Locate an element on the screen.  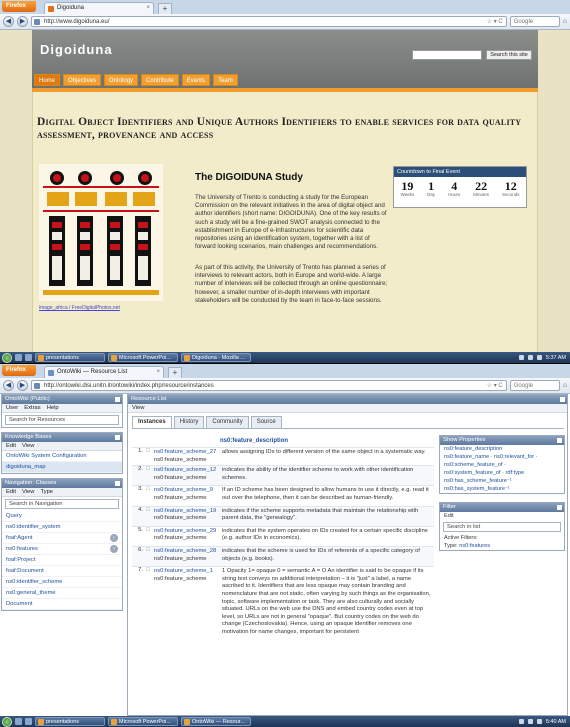
property-link: ns0:feature_name · ns0:relevant_for · is located at coordinates (502, 457).